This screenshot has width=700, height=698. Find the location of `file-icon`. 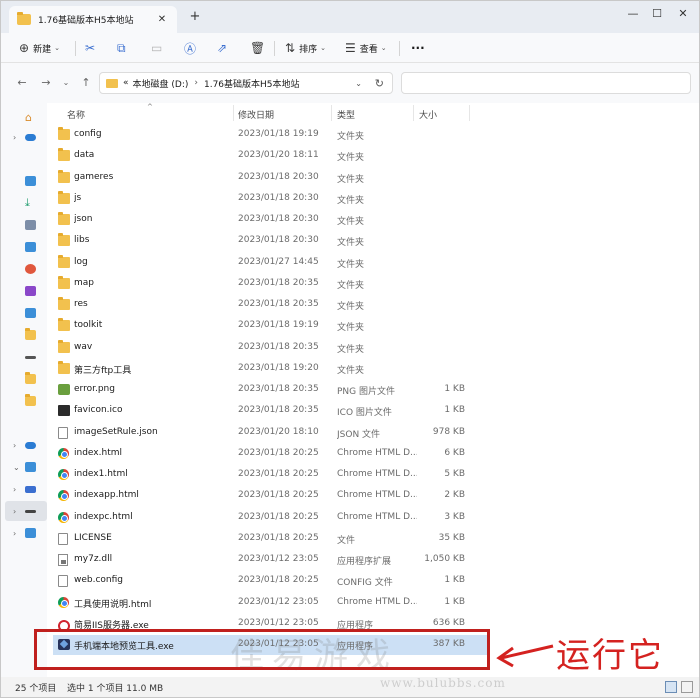

file-icon is located at coordinates (63, 432).